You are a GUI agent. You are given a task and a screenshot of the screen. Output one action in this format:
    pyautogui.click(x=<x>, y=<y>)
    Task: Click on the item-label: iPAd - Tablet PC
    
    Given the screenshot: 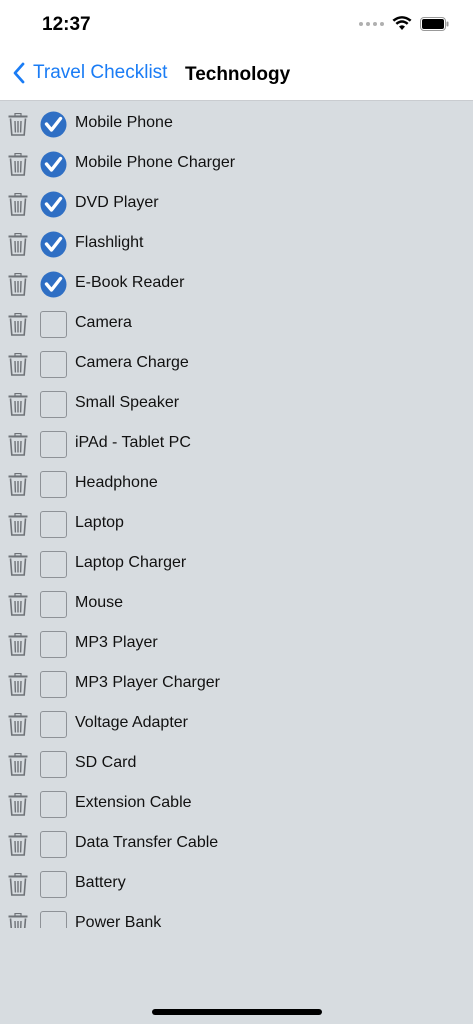 What is the action you would take?
    pyautogui.click(x=133, y=442)
    